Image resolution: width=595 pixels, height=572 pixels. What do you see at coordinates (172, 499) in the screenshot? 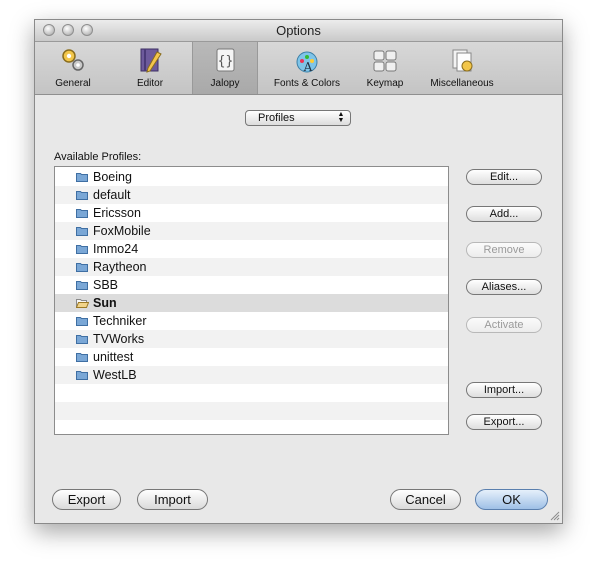
I see `import-button: Import` at bounding box center [172, 499].